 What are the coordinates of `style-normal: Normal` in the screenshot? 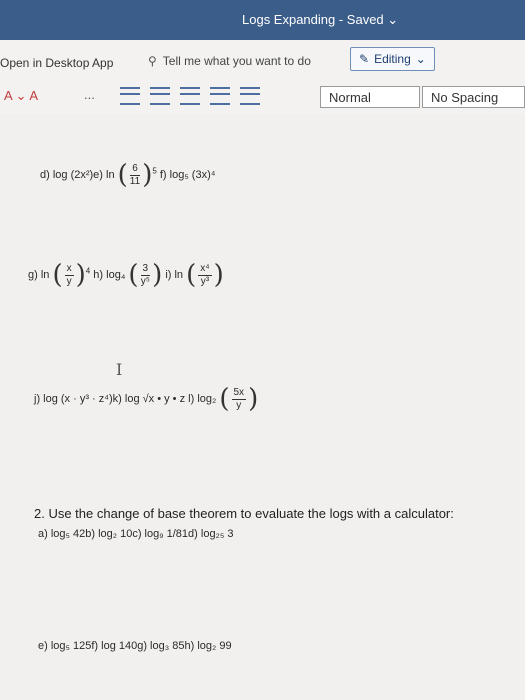 It's located at (370, 97).